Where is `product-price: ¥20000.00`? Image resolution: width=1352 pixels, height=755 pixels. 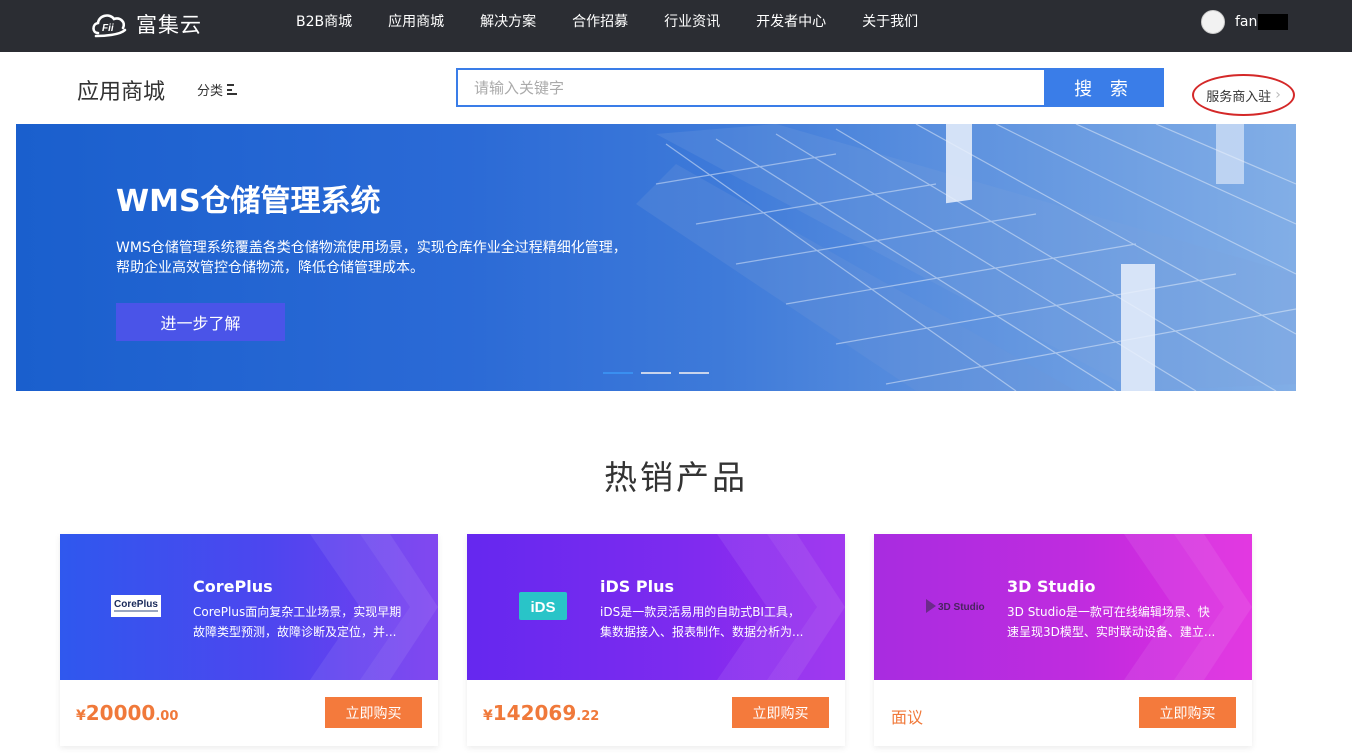 product-price: ¥20000.00 is located at coordinates (127, 713).